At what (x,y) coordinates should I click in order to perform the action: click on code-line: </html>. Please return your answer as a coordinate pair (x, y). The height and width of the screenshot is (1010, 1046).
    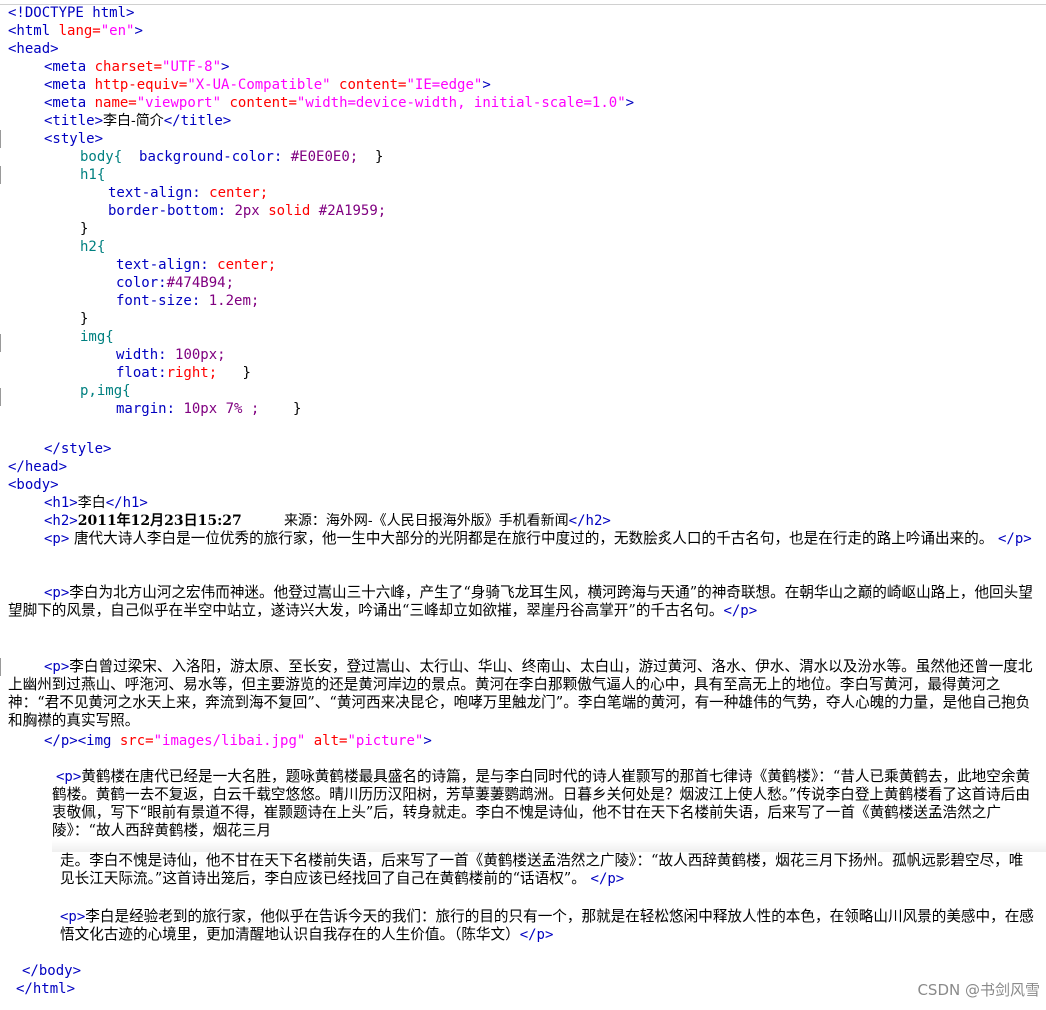
    Looking at the image, I should click on (46, 989).